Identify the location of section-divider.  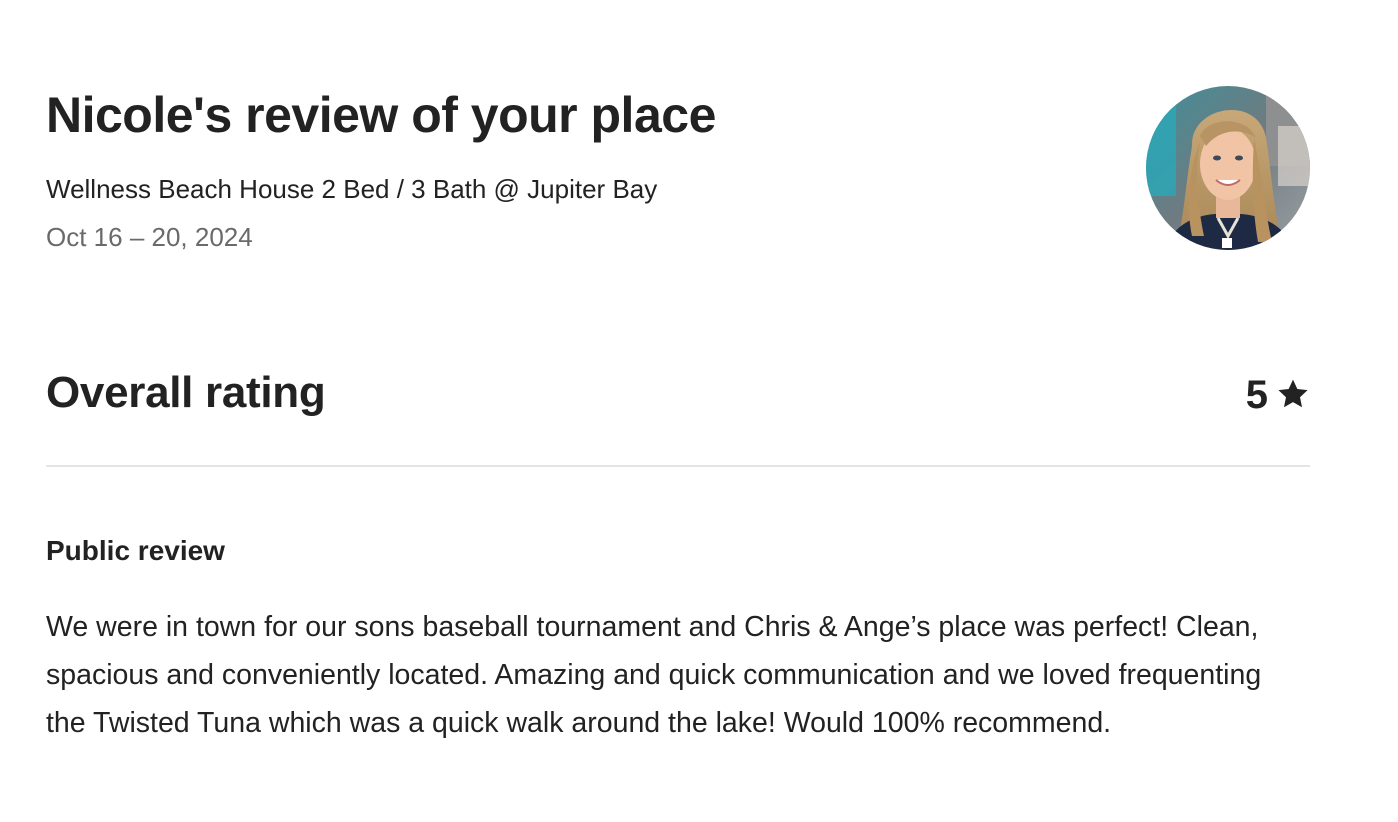
(678, 466).